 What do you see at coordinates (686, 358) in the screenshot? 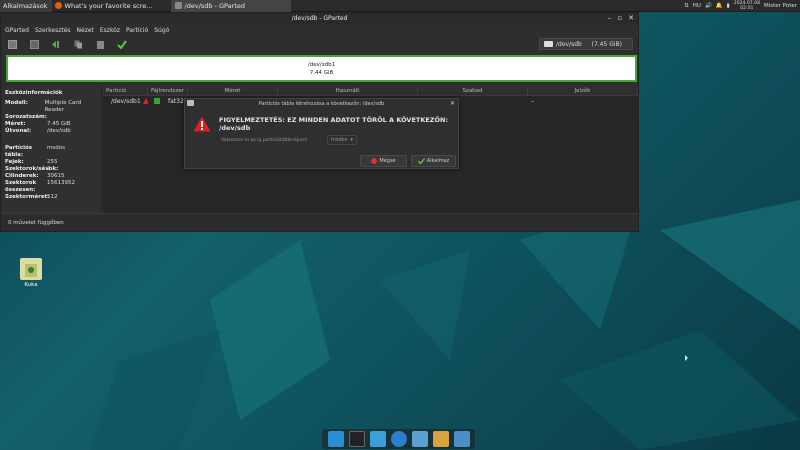
I see `mouse-cursor` at bounding box center [686, 358].